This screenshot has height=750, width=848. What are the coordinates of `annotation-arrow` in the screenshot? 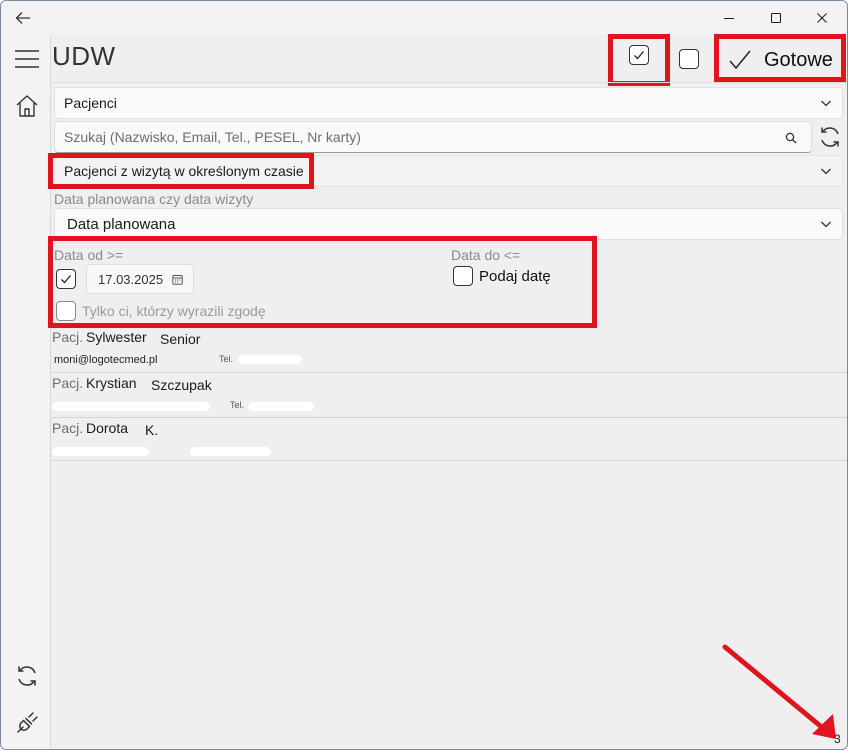 It's located at (779, 691).